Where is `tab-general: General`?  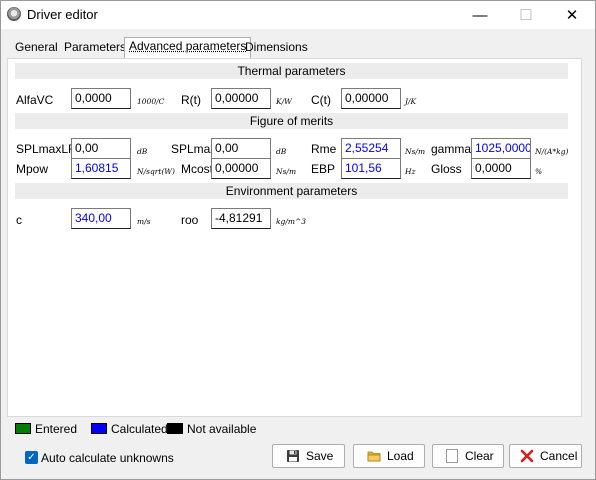
tab-general: General is located at coordinates (36, 48).